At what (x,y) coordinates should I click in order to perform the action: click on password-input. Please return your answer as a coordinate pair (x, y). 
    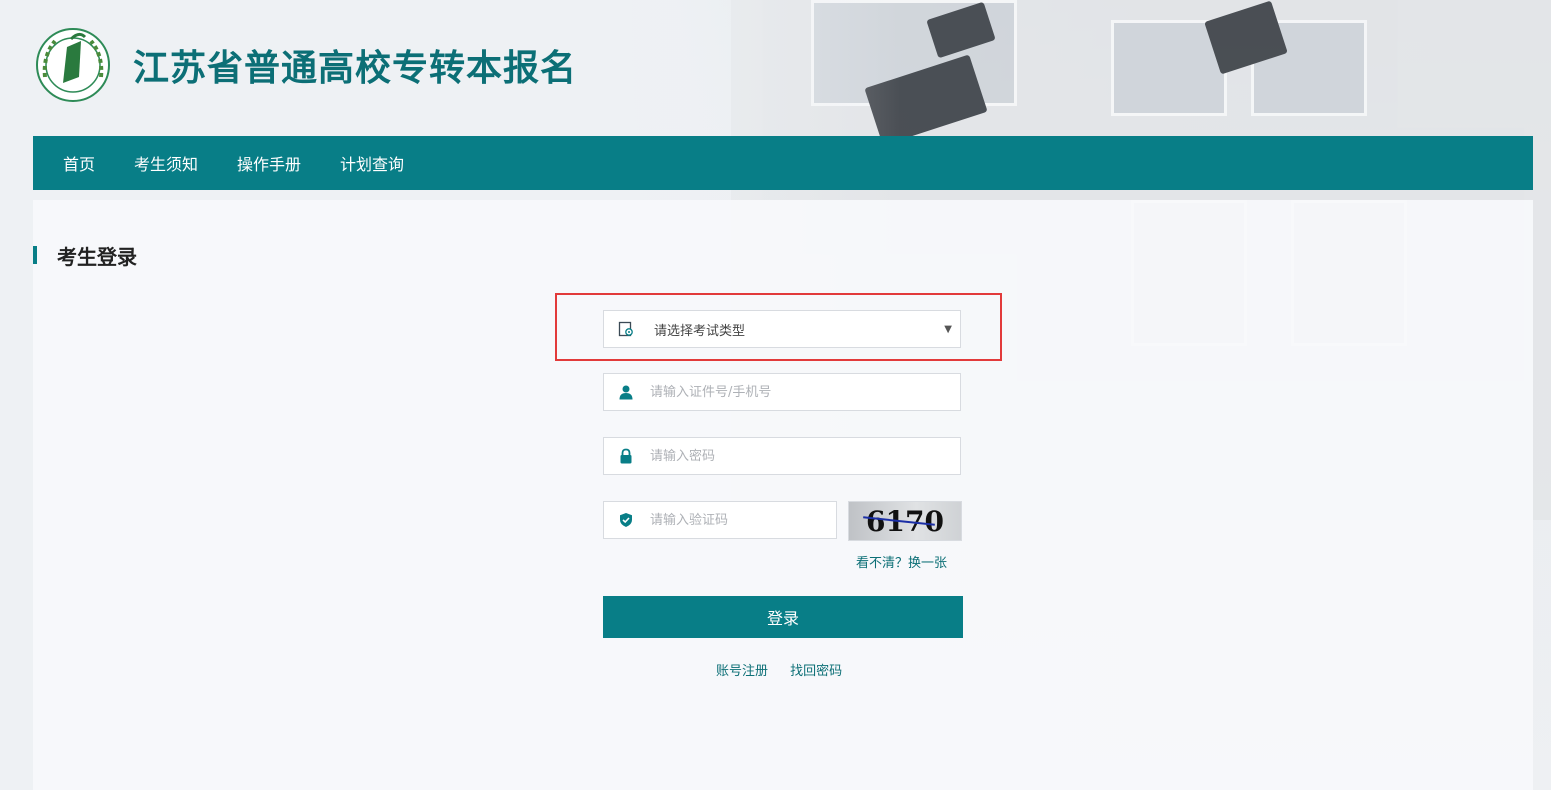
    Looking at the image, I should click on (795, 456).